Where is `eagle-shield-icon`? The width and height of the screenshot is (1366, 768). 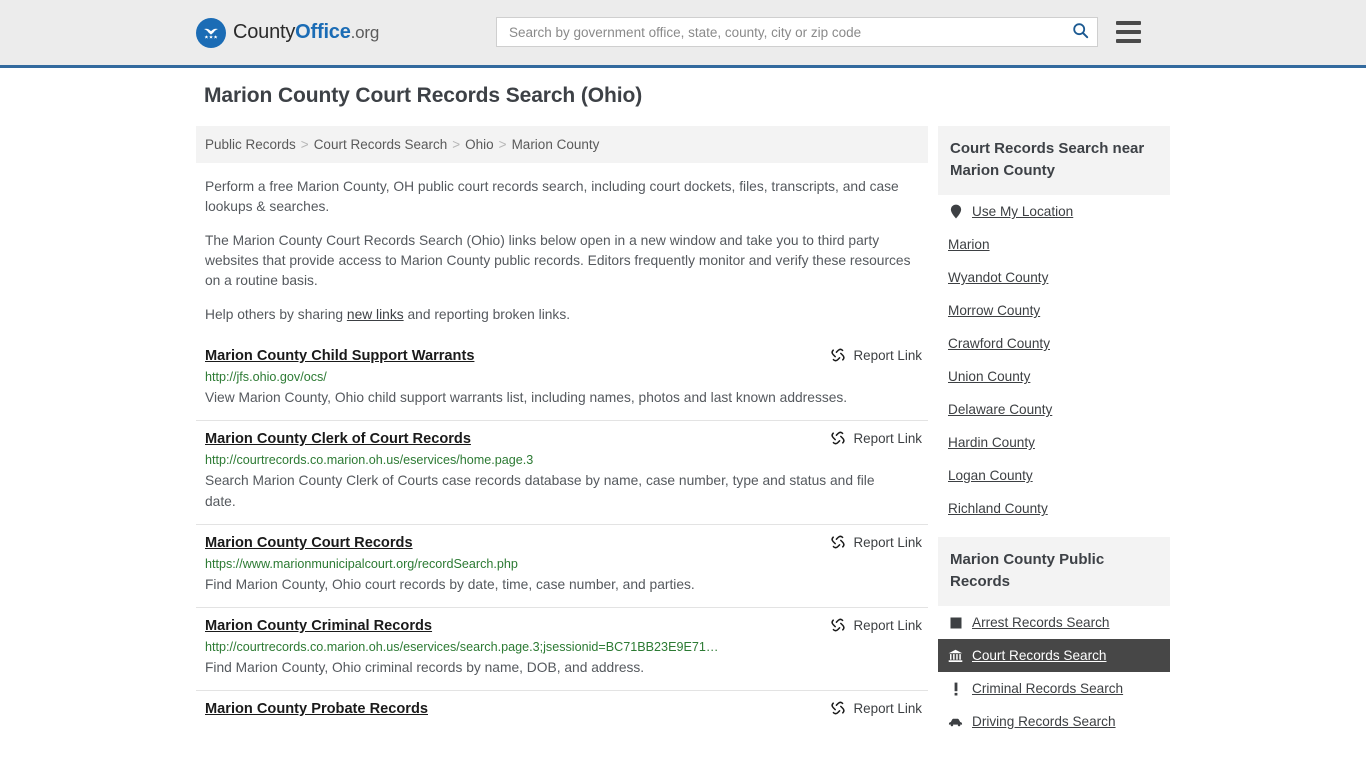
eagle-shield-icon is located at coordinates (211, 32).